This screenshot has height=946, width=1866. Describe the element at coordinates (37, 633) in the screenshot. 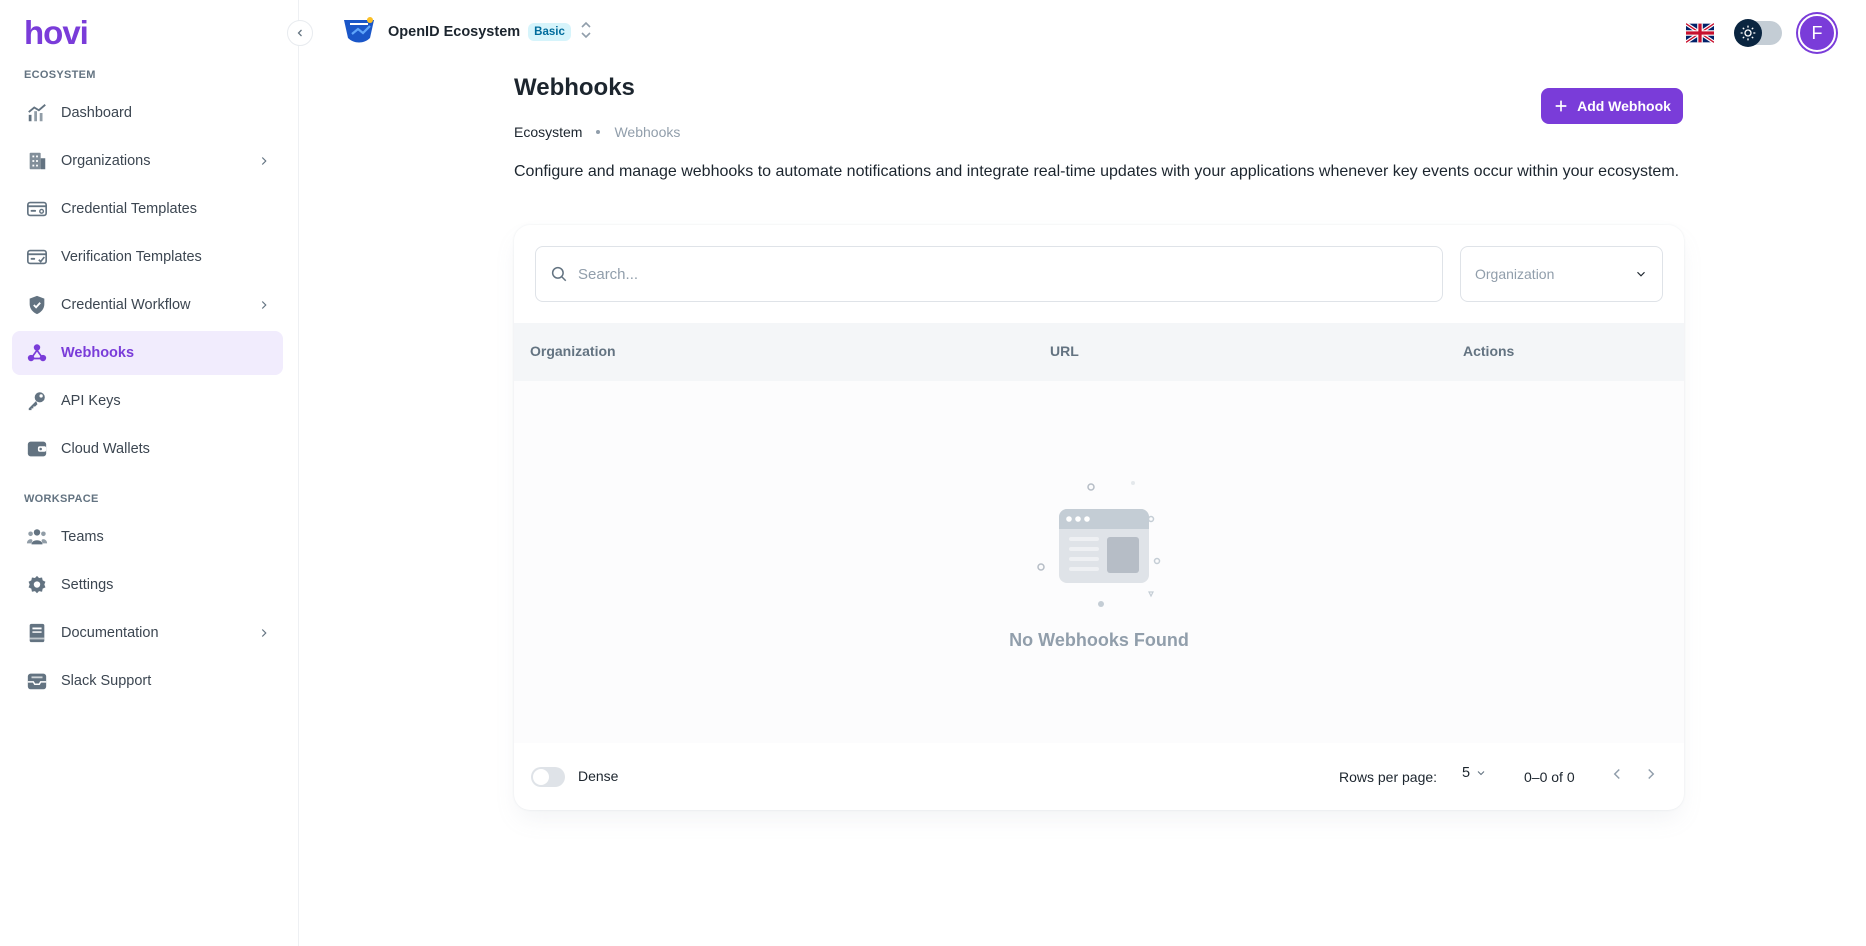

I see `book-icon` at that location.